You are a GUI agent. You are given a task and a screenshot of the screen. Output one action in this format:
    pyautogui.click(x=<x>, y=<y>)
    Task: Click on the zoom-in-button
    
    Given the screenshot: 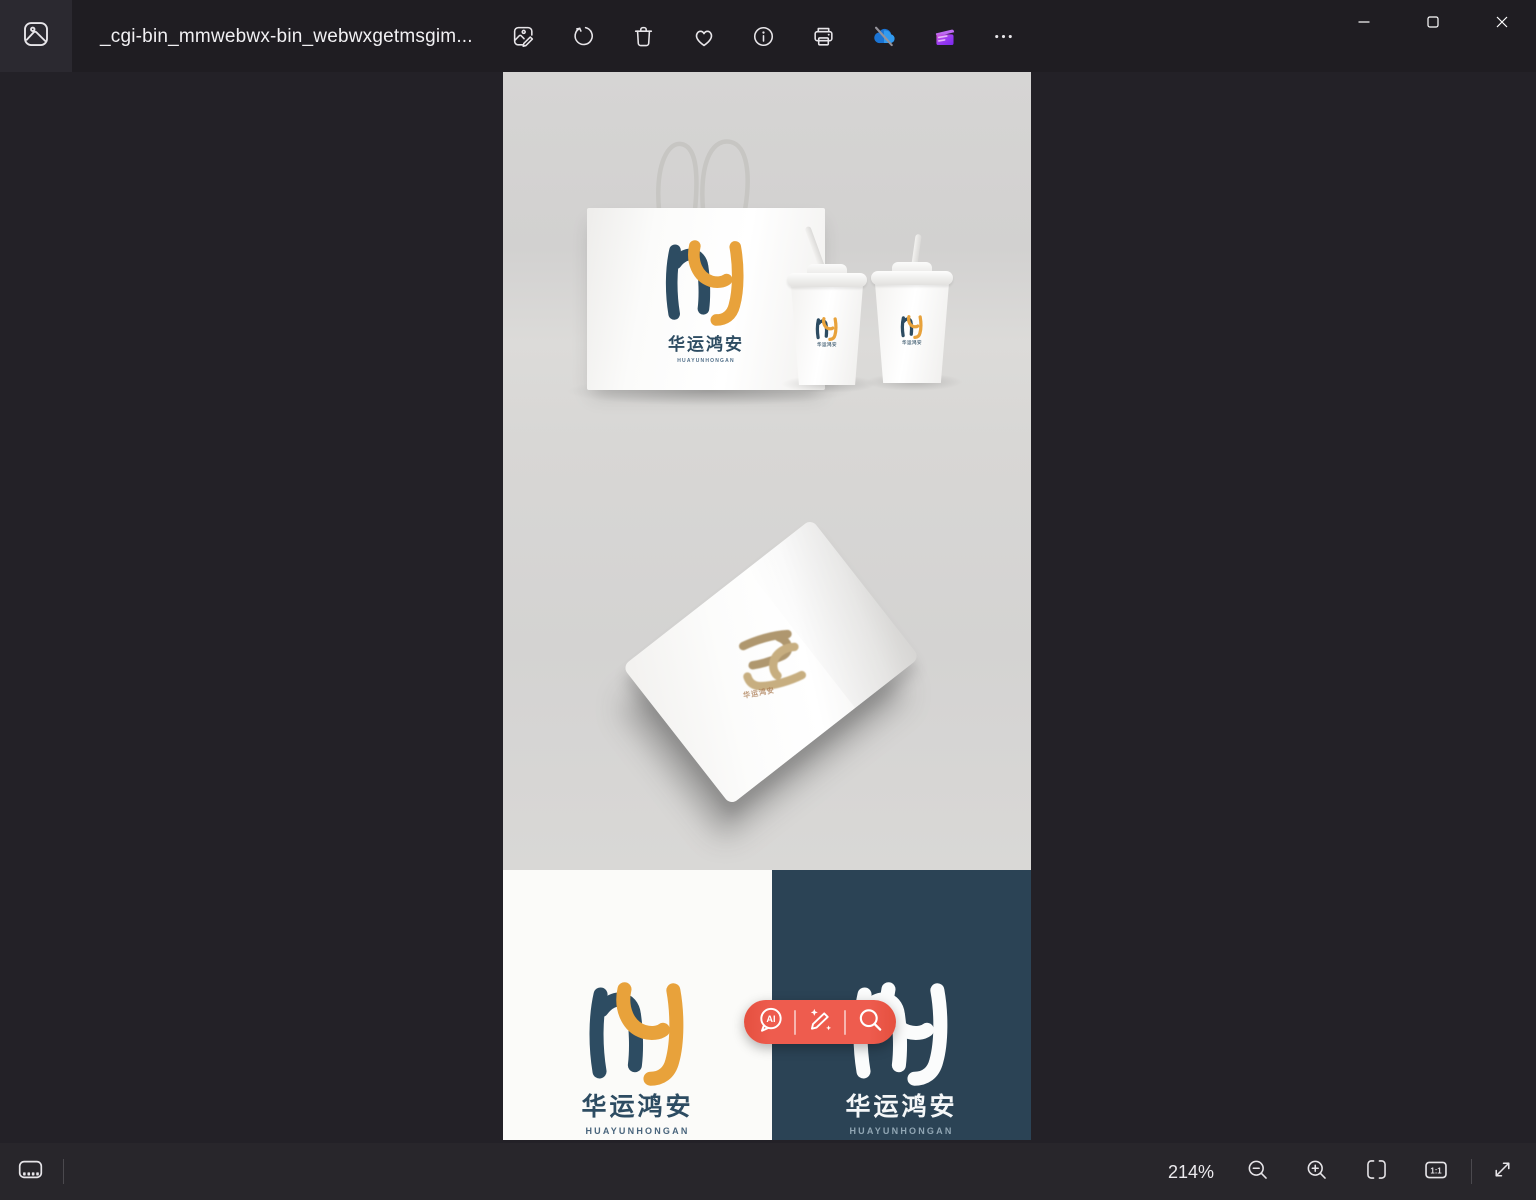 What is the action you would take?
    pyautogui.click(x=1316, y=1171)
    